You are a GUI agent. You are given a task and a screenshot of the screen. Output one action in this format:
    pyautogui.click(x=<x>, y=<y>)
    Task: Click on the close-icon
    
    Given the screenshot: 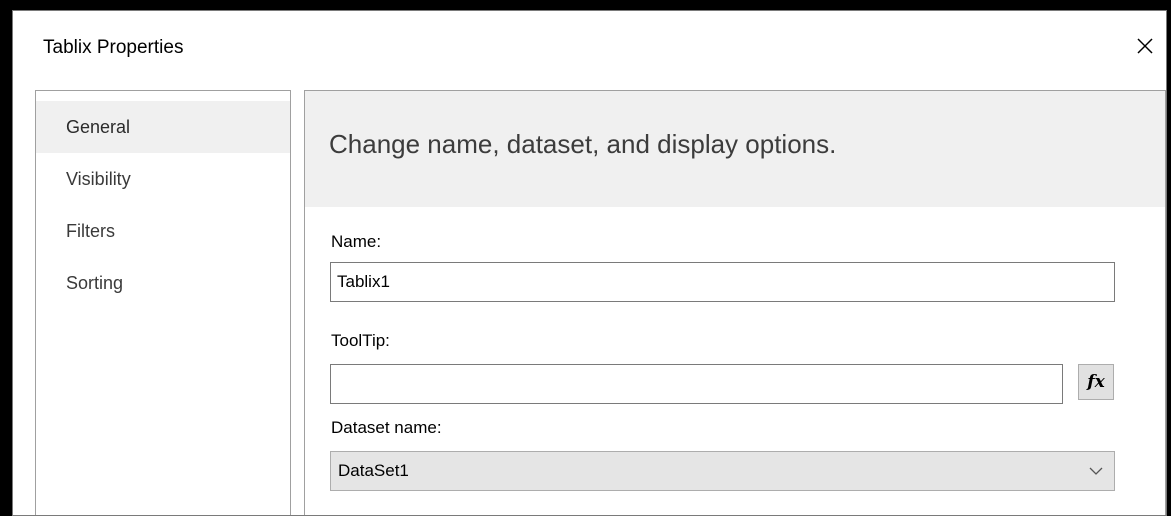 What is the action you would take?
    pyautogui.click(x=1145, y=46)
    